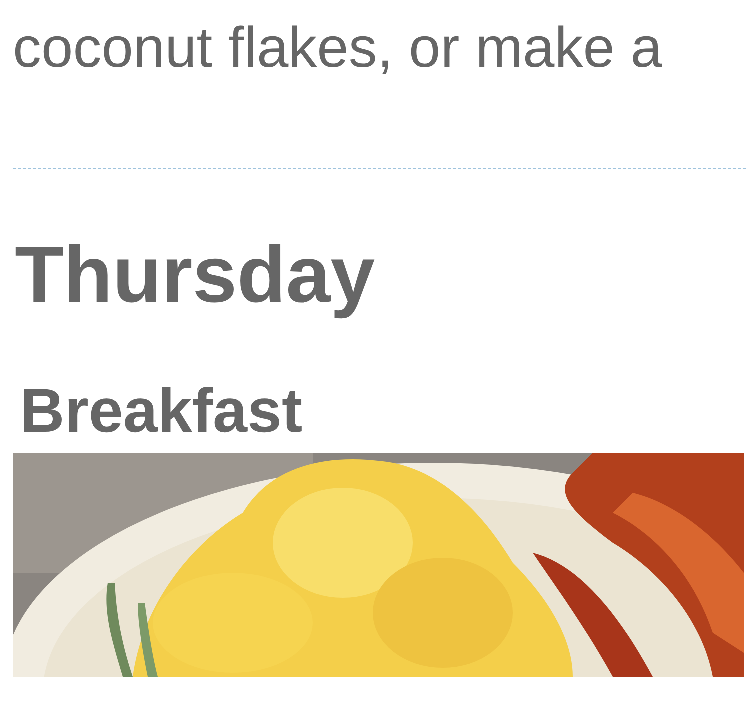  What do you see at coordinates (338, 48) in the screenshot?
I see `paragraph-text: coconut flakes, or make a` at bounding box center [338, 48].